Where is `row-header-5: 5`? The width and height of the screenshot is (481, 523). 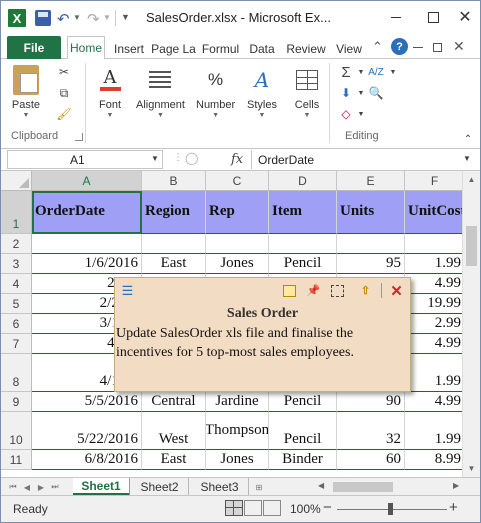
row-header-5: 5 is located at coordinates (16, 304).